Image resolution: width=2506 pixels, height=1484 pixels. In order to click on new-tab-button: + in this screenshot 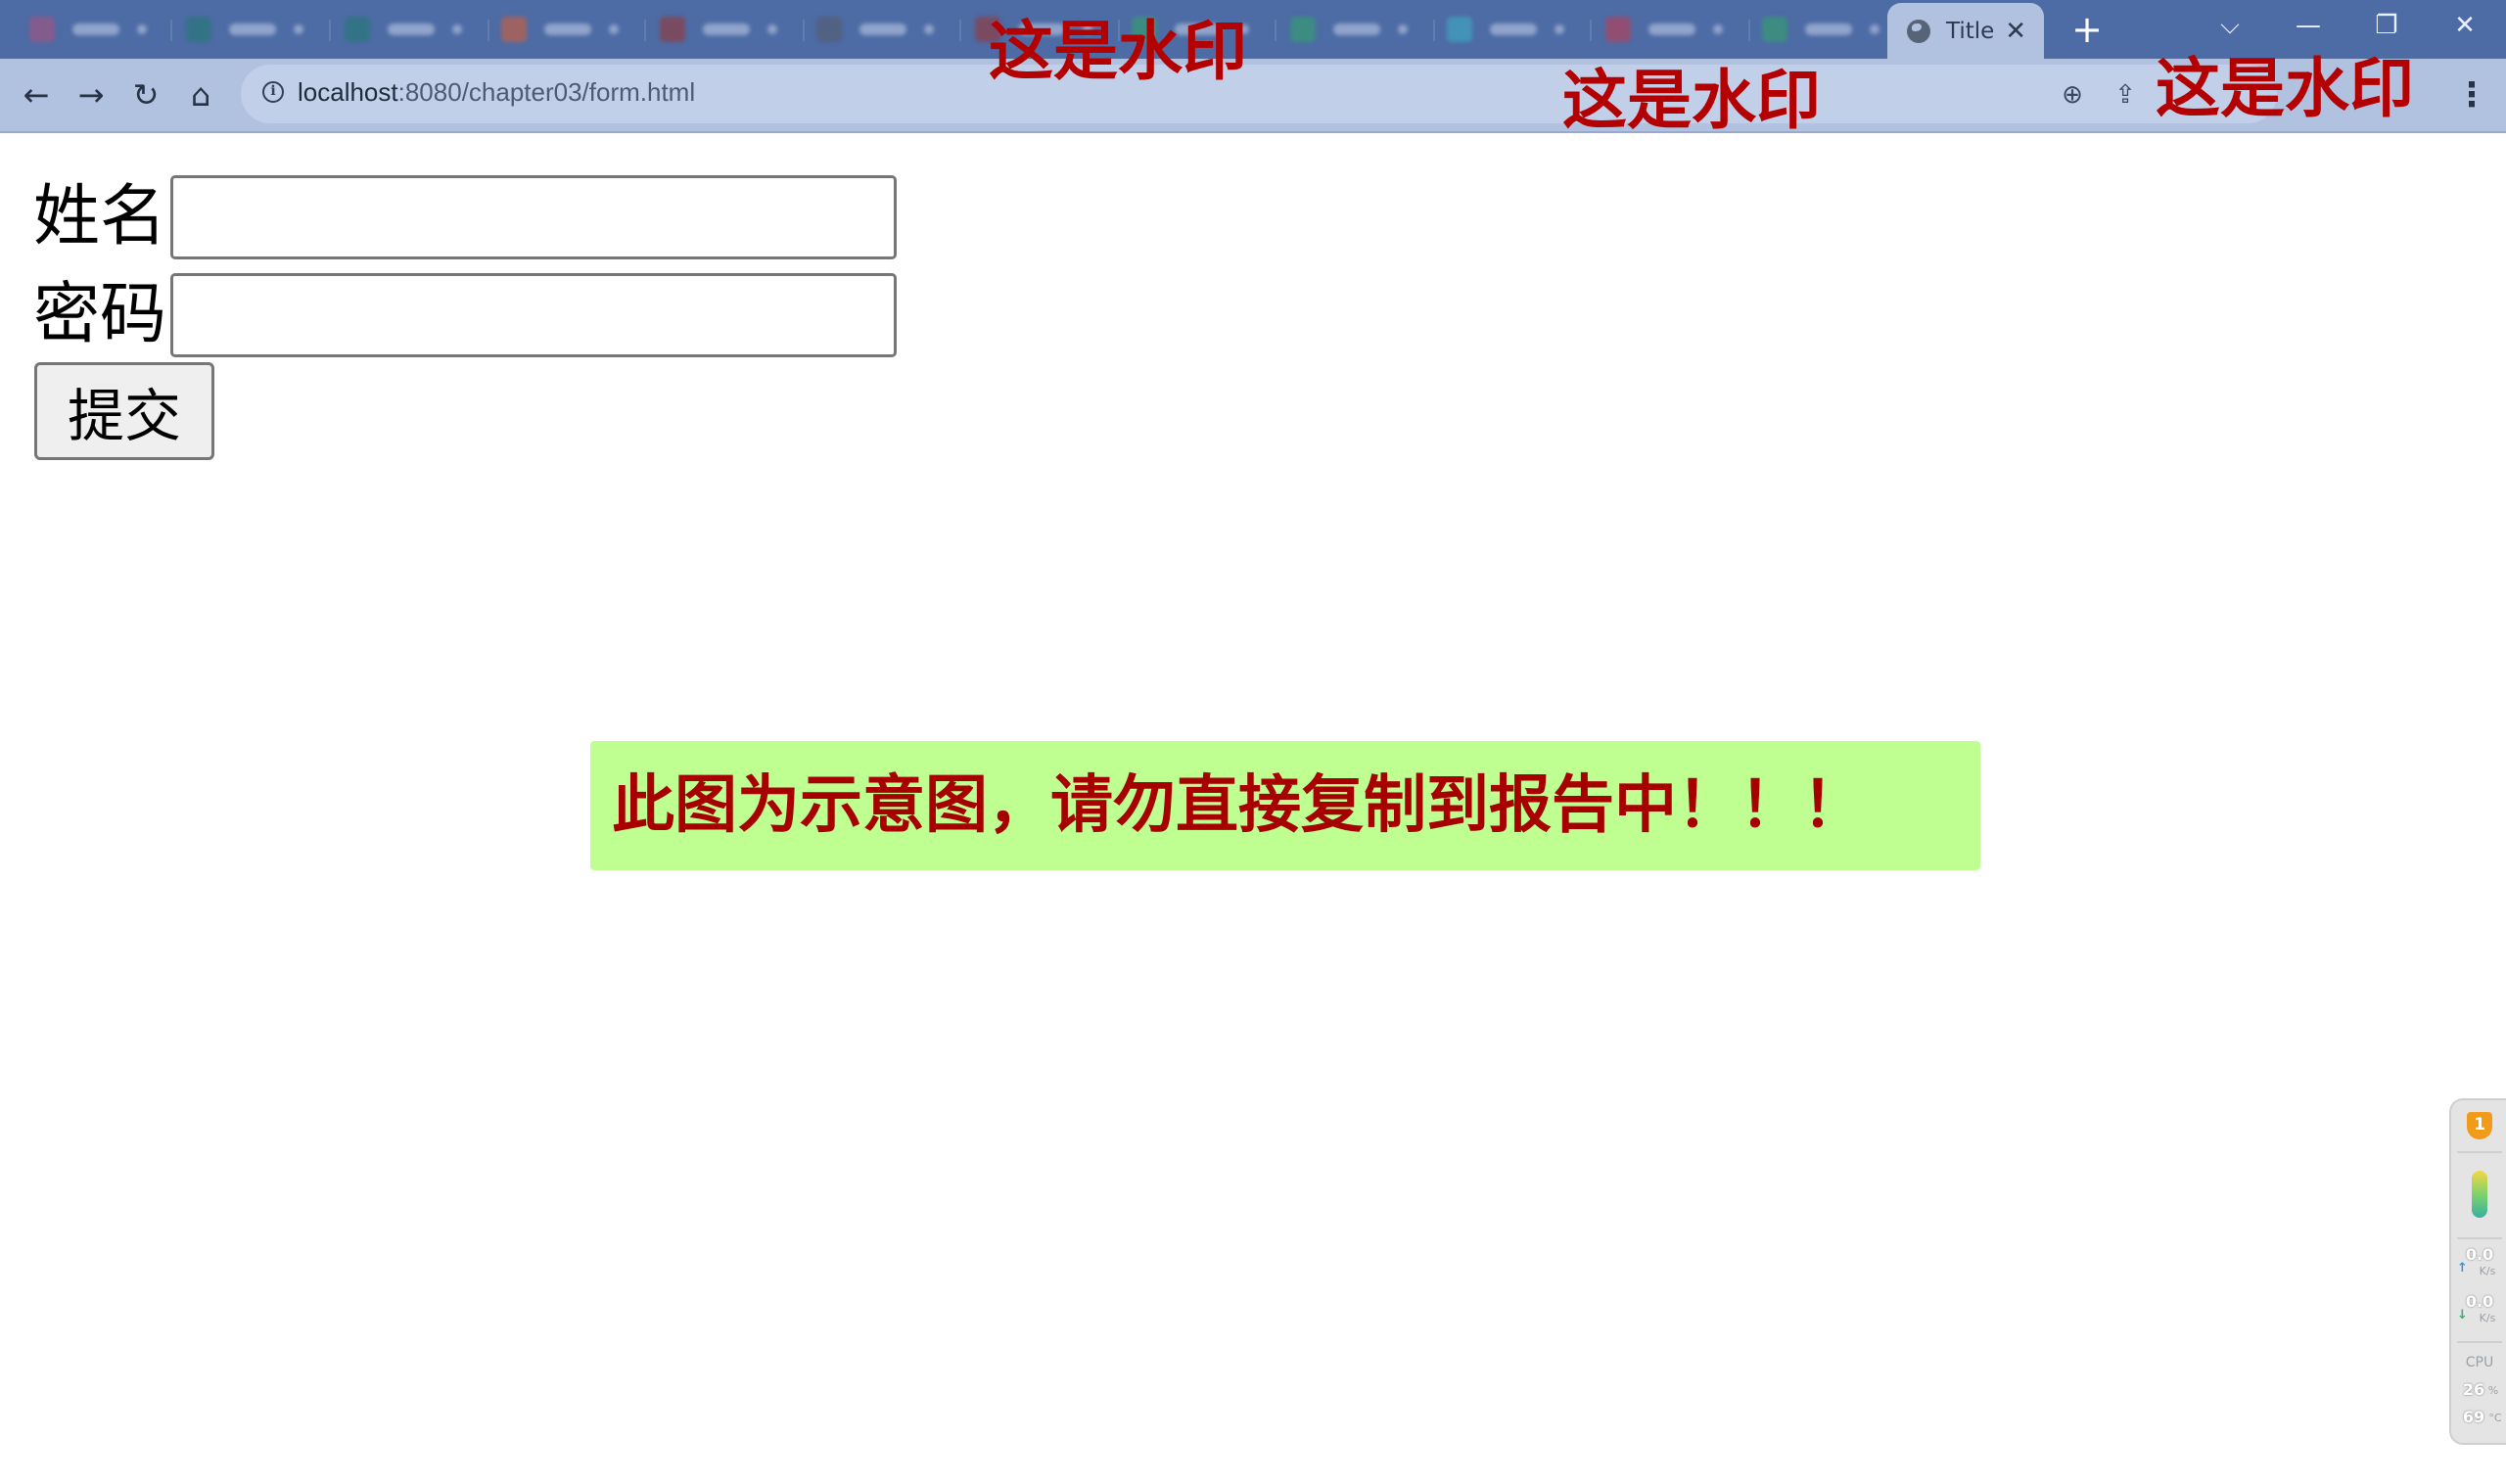, I will do `click(2087, 29)`.